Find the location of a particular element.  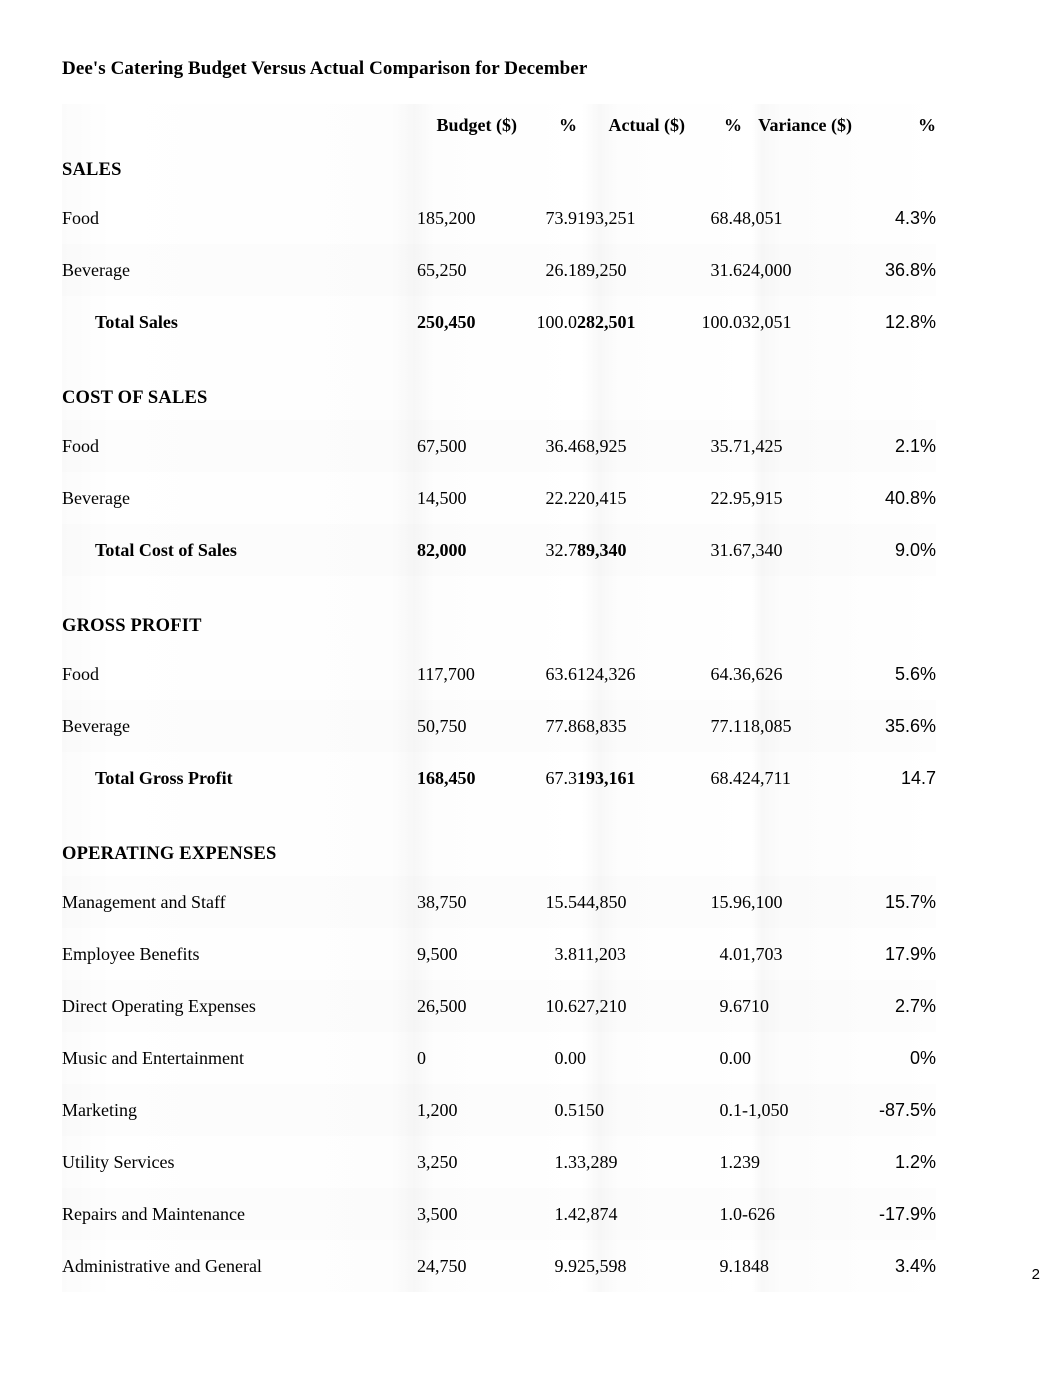

cell-variance-percent: -87.5% is located at coordinates (907, 1109).